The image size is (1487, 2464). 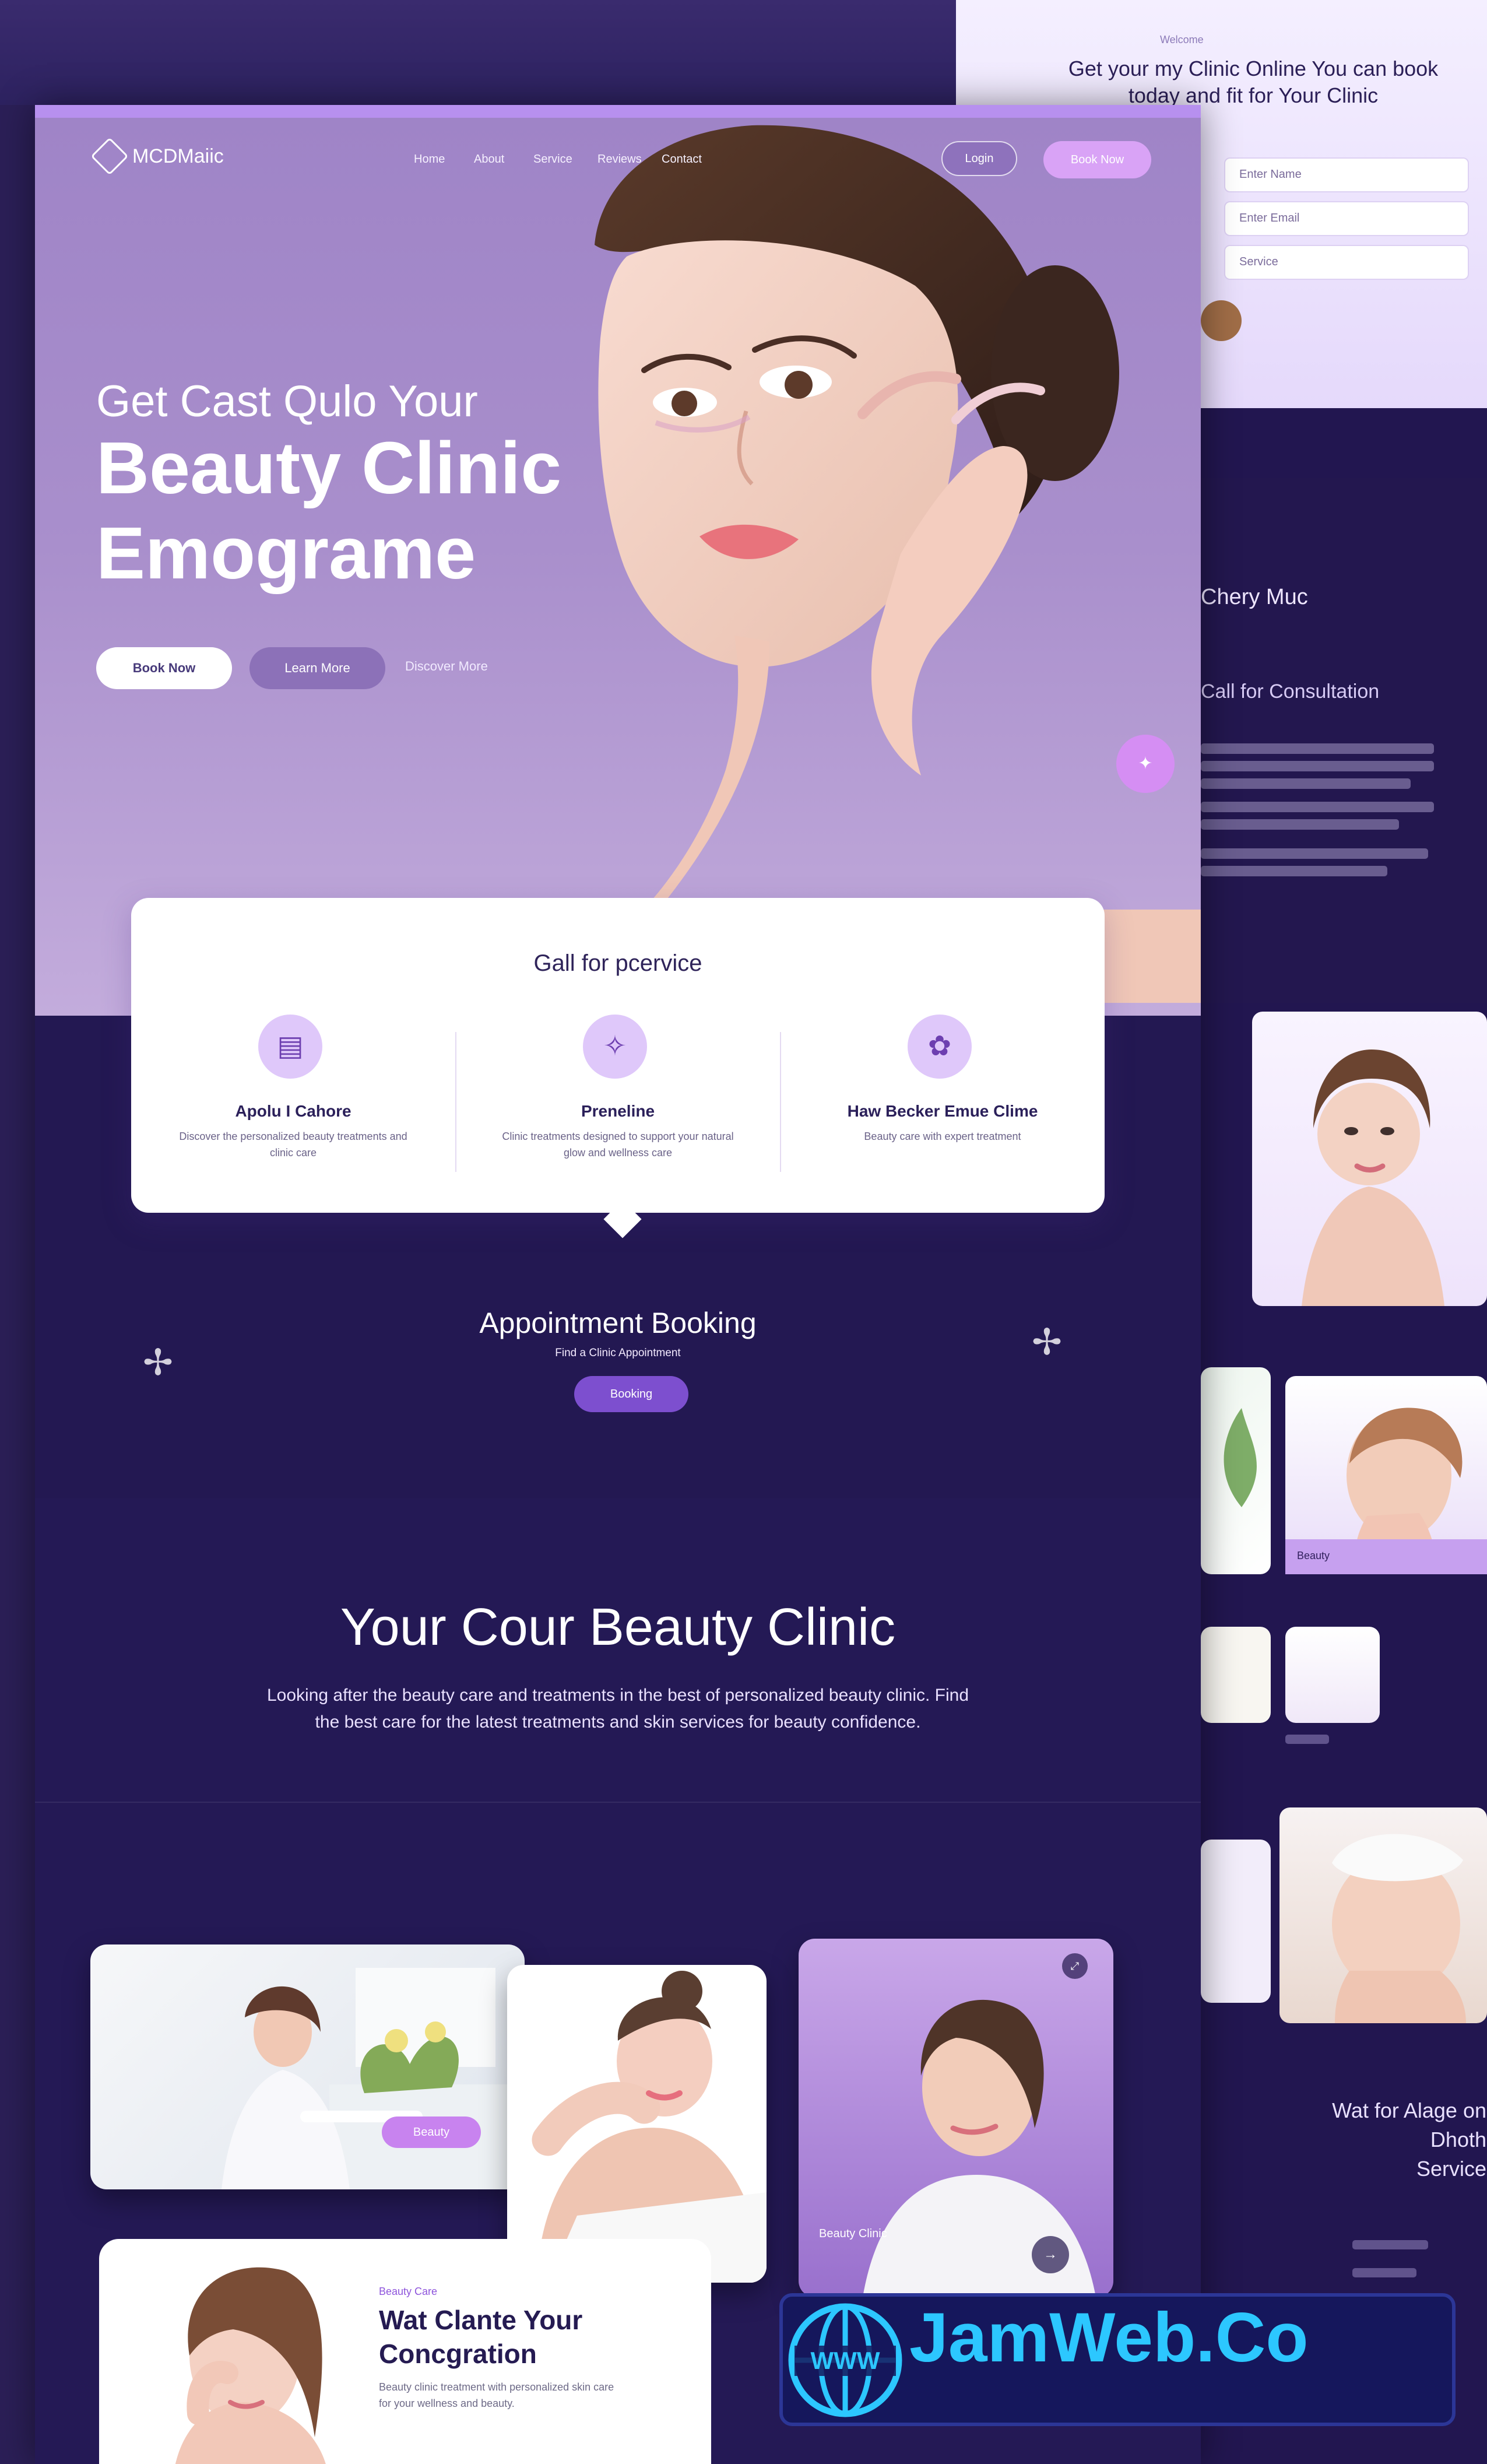 I want to click on clinic-interior-photo, so click(x=307, y=2067).